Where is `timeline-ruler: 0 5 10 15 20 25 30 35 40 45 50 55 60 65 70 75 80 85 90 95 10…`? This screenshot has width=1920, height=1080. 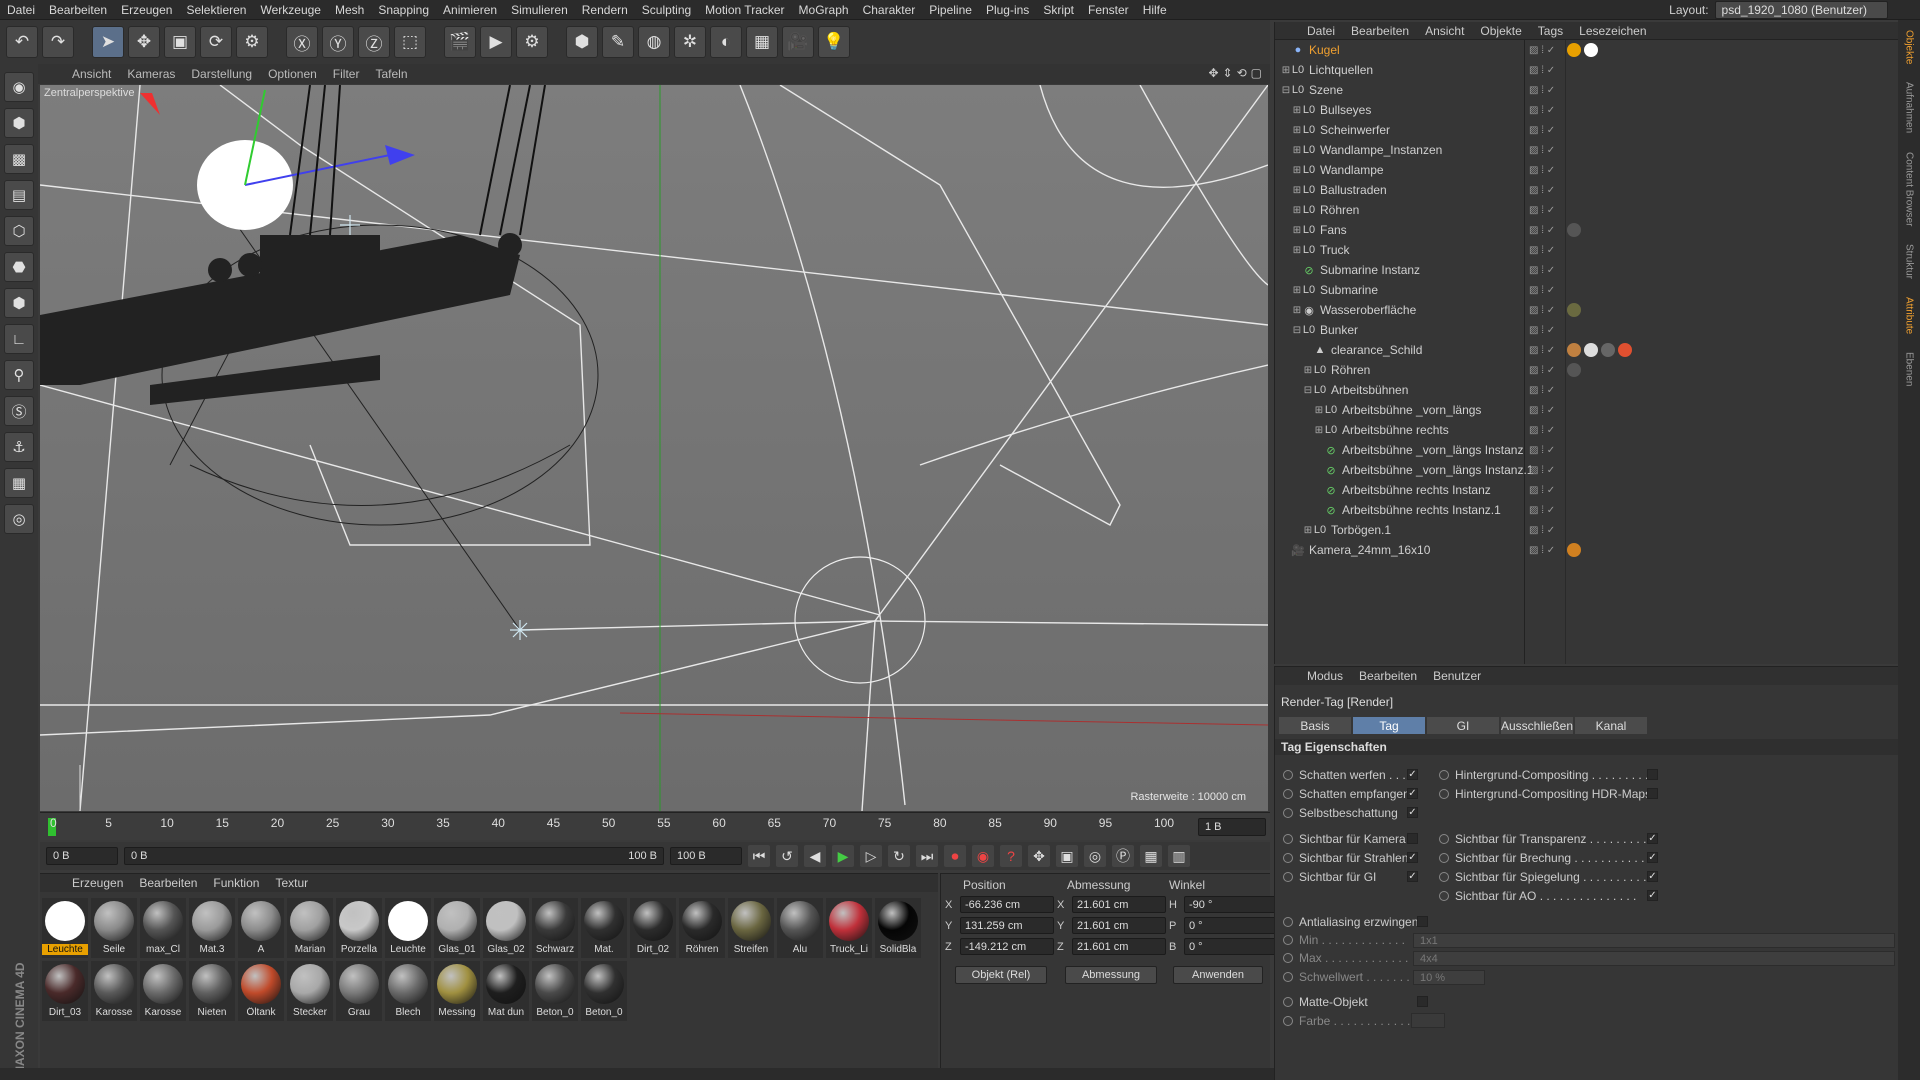
timeline-ruler: 0 5 10 15 20 25 30 35 40 45 50 55 60 65 70 75 80 85 90 95 10… is located at coordinates (655, 826).